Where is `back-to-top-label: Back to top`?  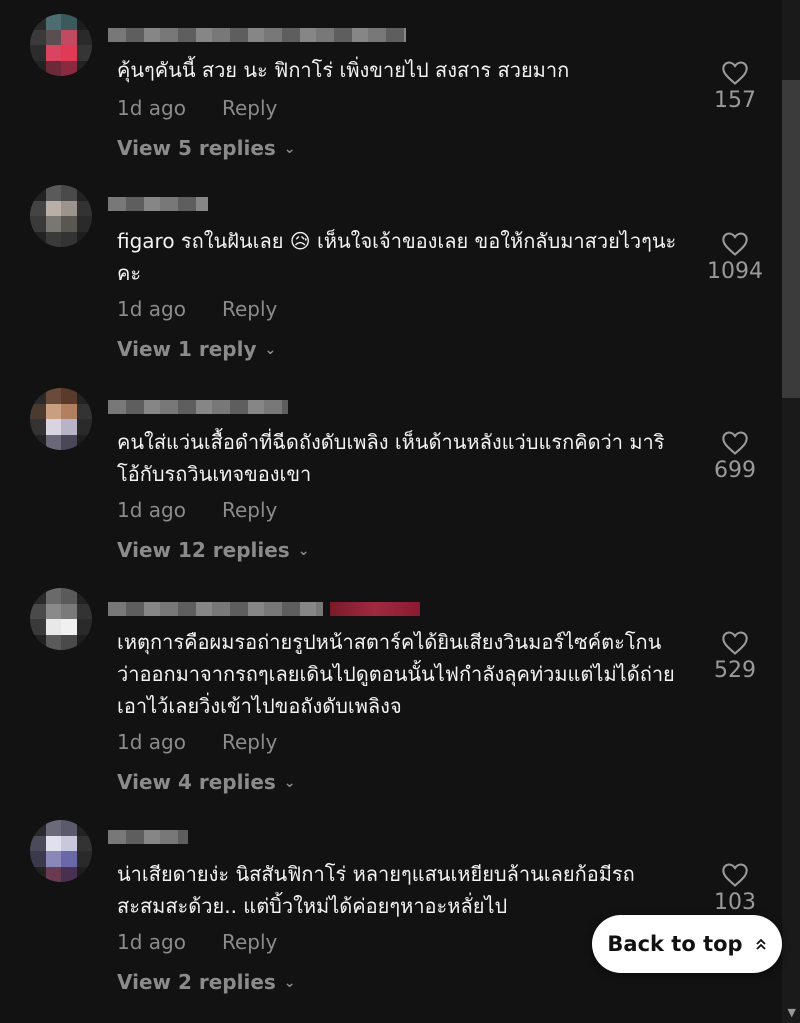 back-to-top-label: Back to top is located at coordinates (675, 944).